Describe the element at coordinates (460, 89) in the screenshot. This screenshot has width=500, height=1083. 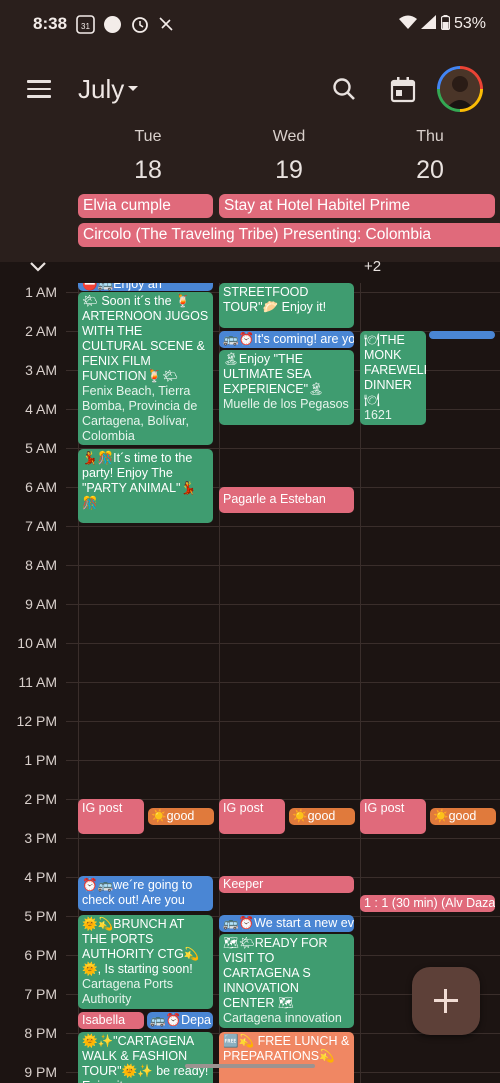
I see `avatar` at that location.